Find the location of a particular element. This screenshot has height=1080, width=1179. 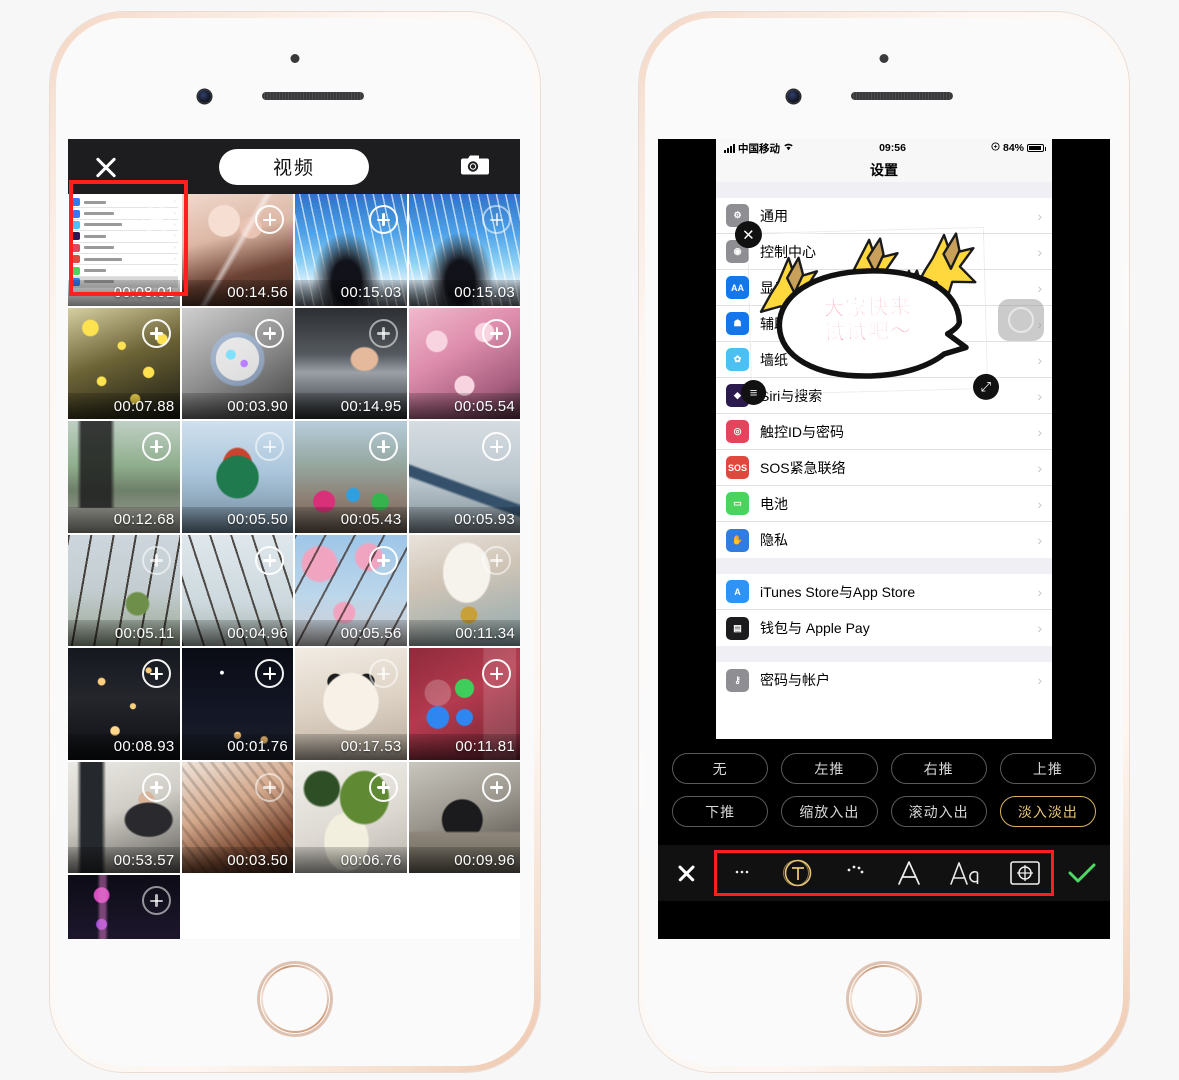

video-thumbnail: 00:14.56 is located at coordinates (237, 250).